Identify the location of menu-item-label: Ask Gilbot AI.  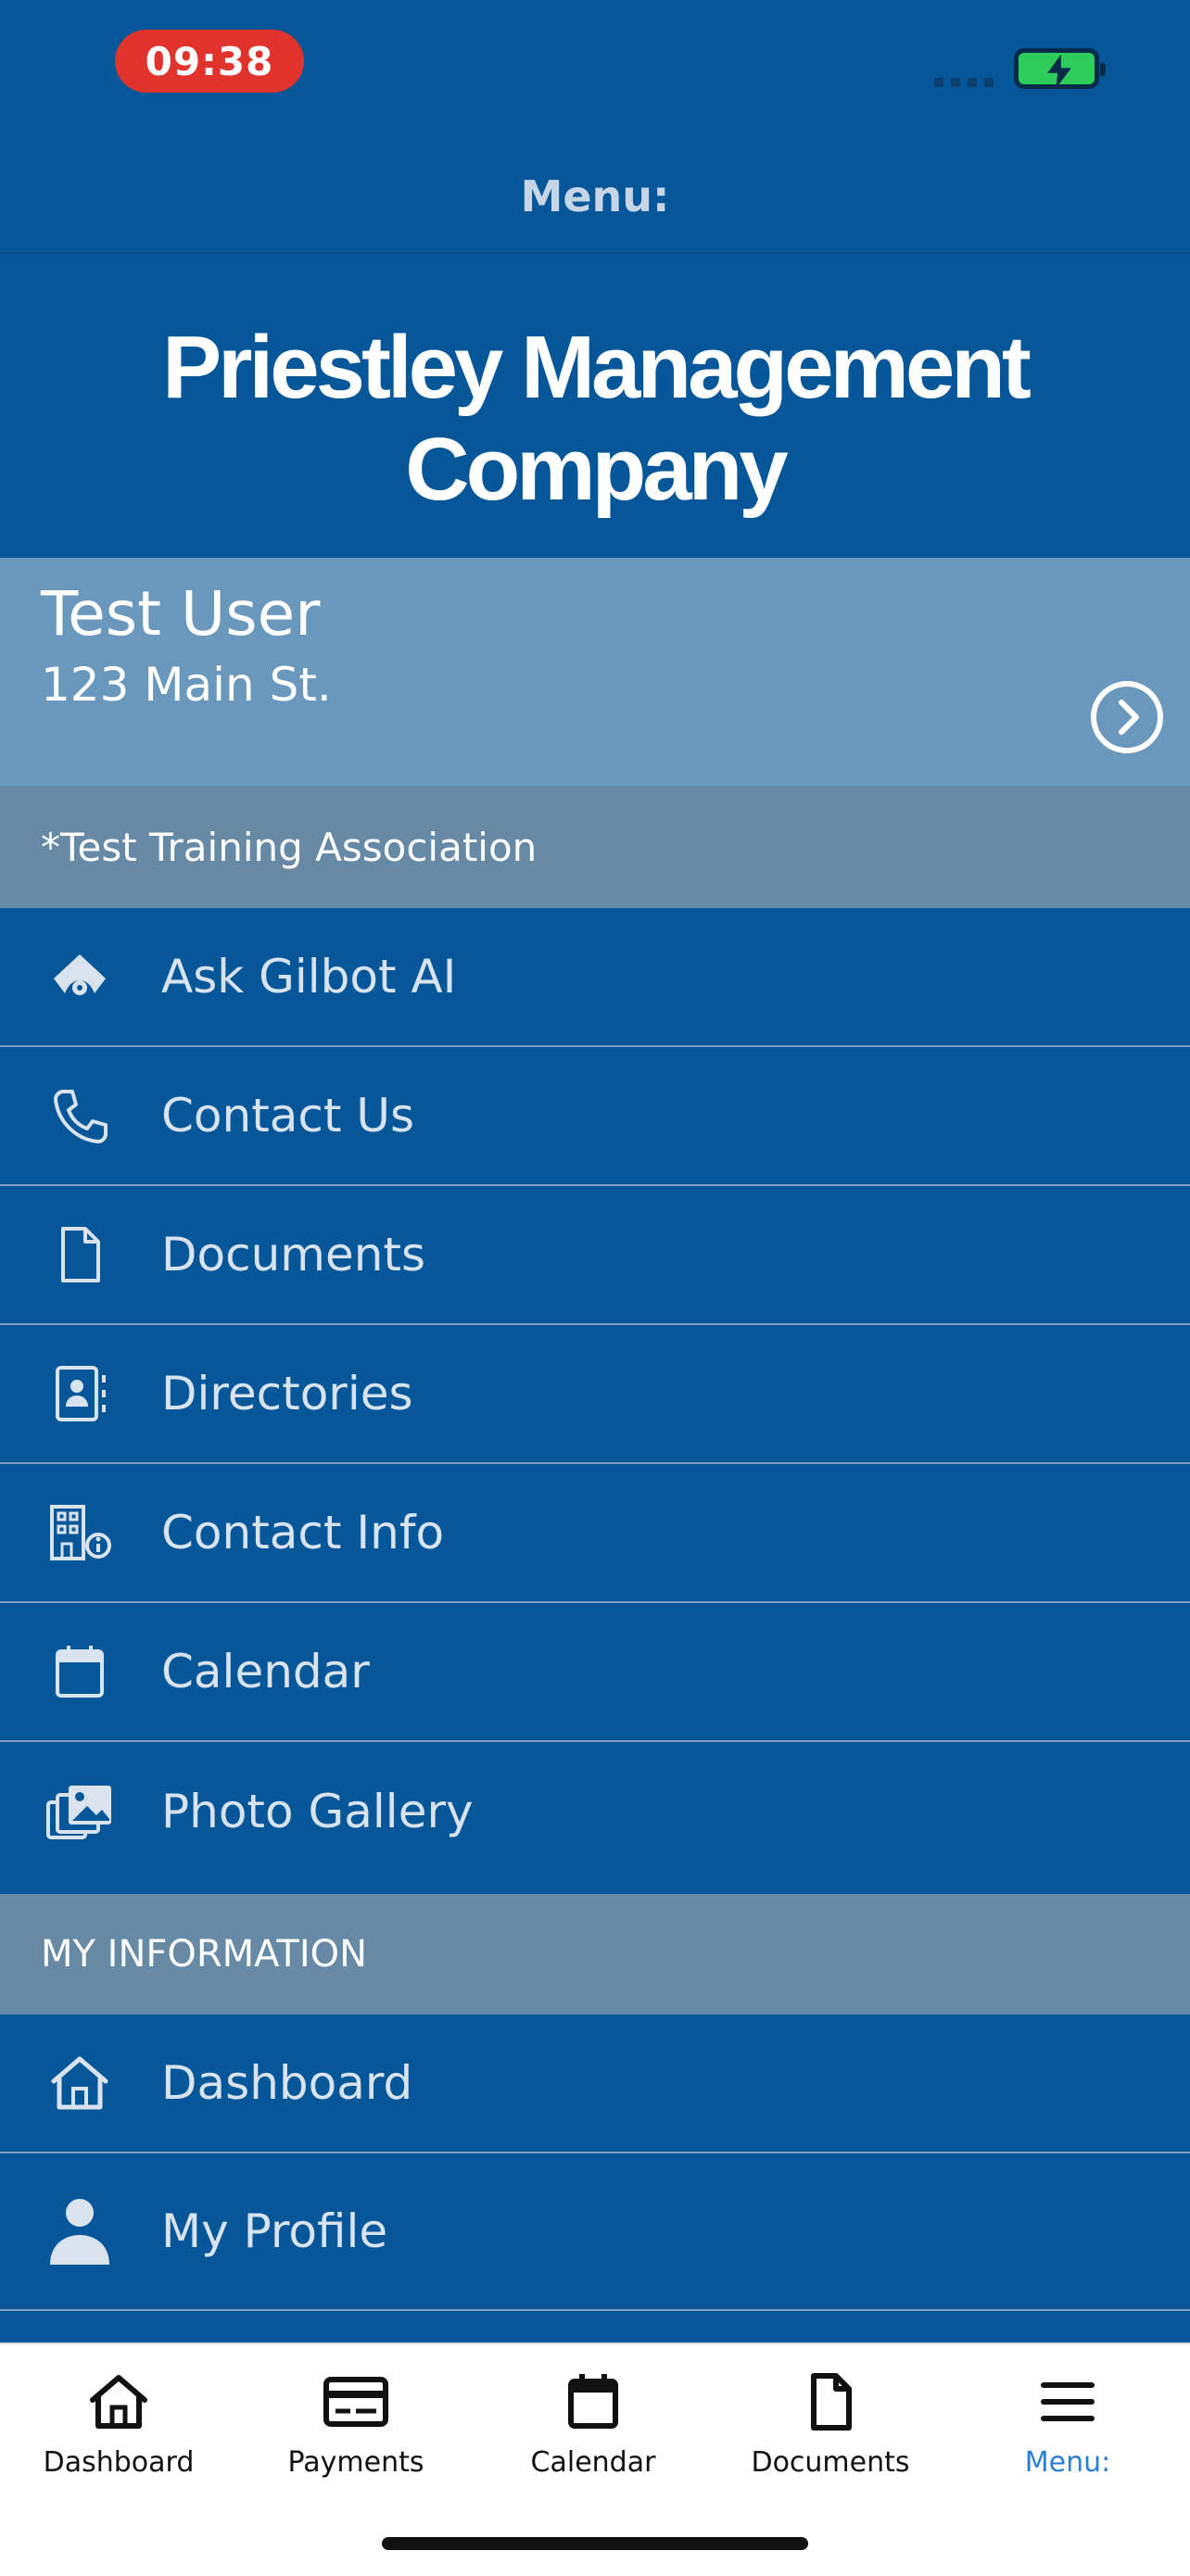
(309, 977).